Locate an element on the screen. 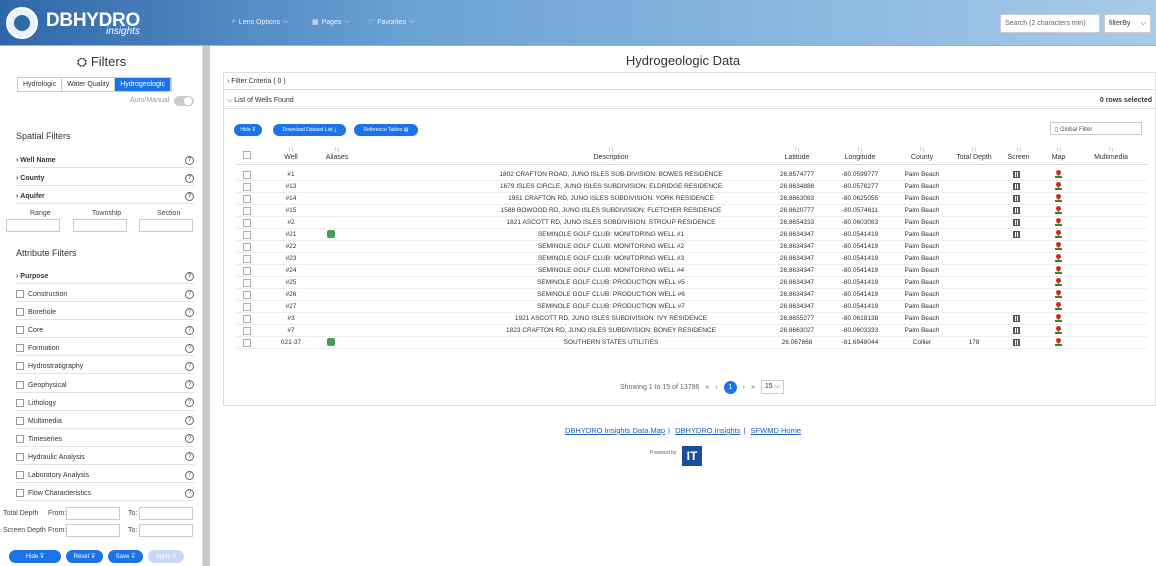  filterby-select: filterBy ⌵ is located at coordinates (1127, 23).